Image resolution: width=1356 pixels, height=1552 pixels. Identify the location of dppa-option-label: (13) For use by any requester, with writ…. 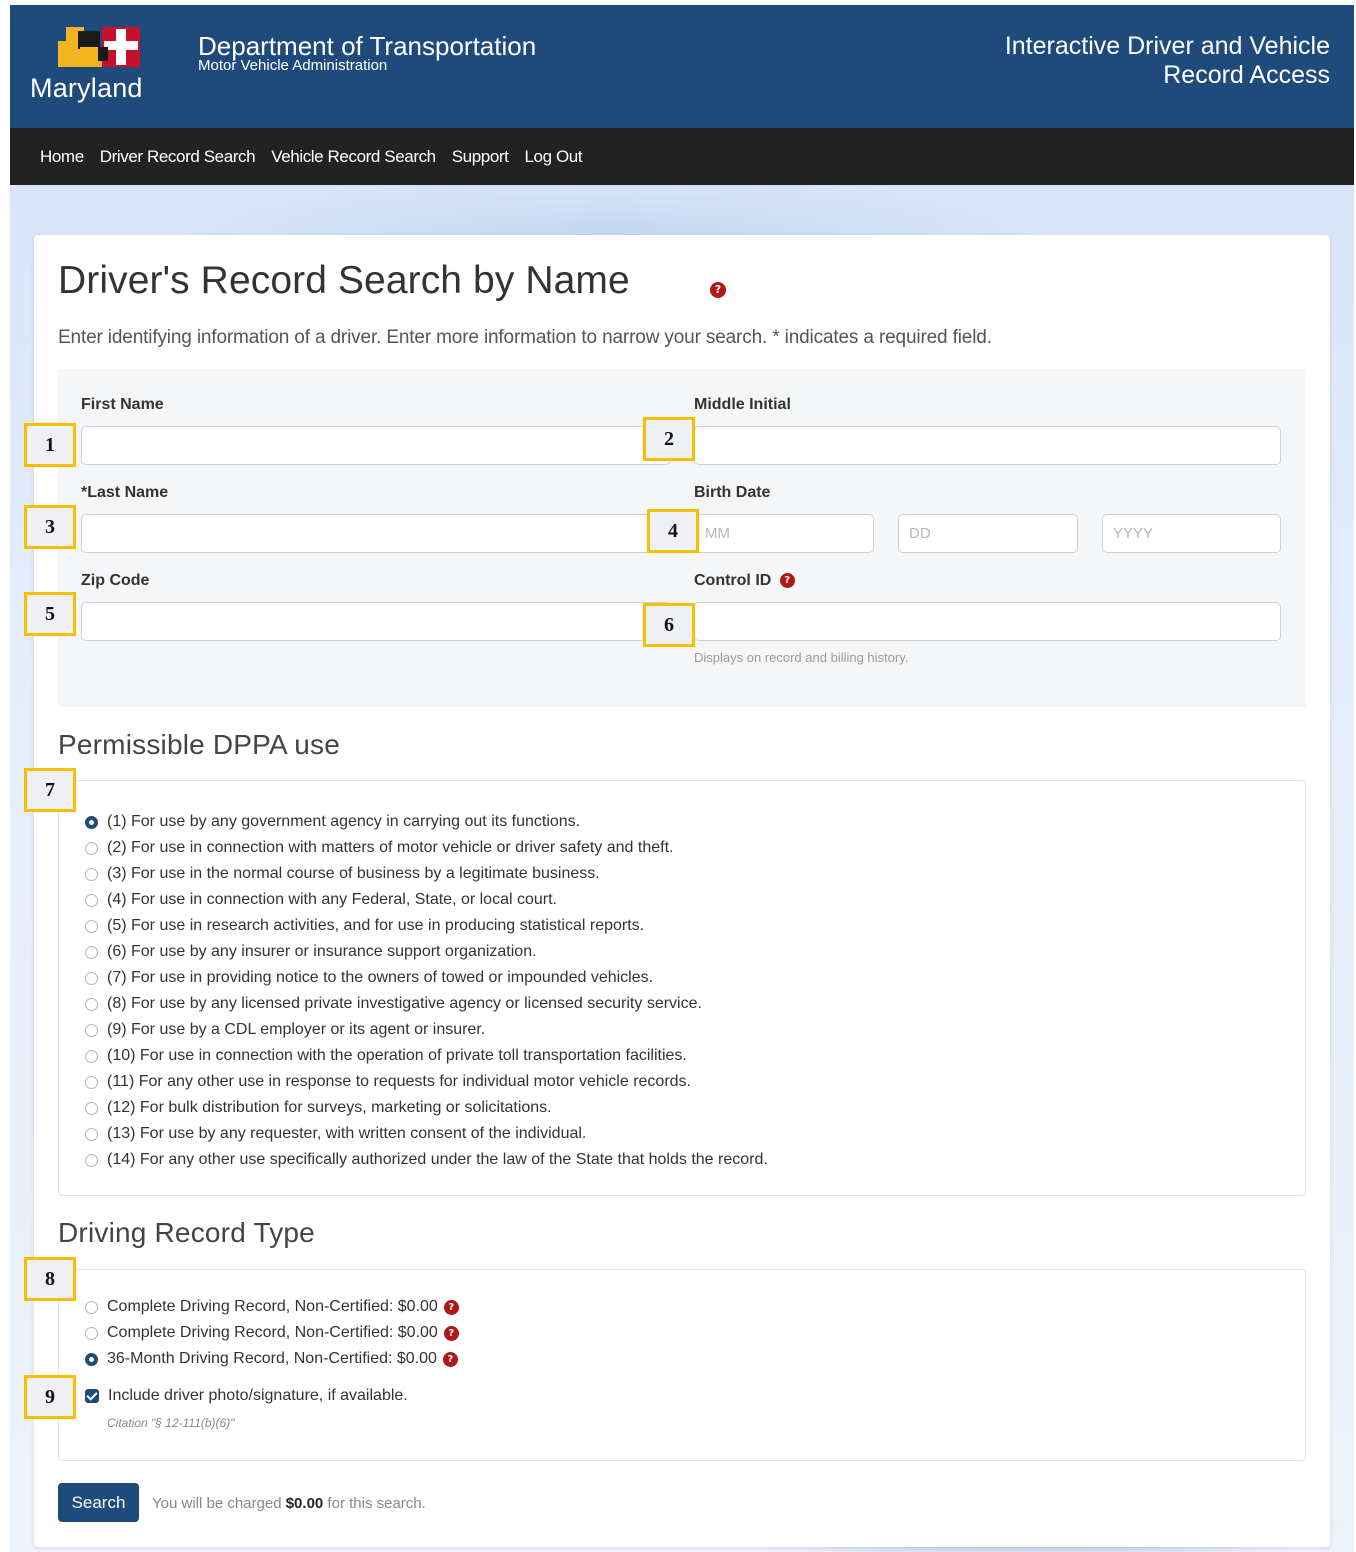
(347, 1133).